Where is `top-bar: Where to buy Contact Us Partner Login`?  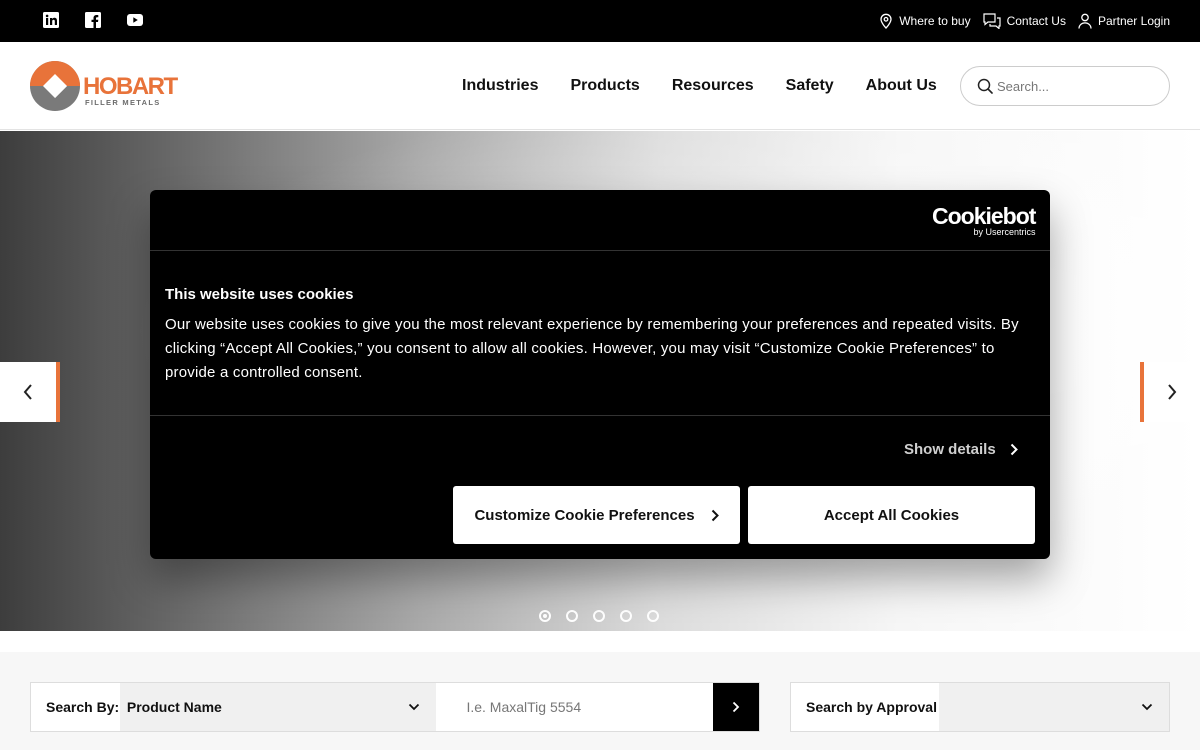
top-bar: Where to buy Contact Us Partner Login is located at coordinates (600, 21).